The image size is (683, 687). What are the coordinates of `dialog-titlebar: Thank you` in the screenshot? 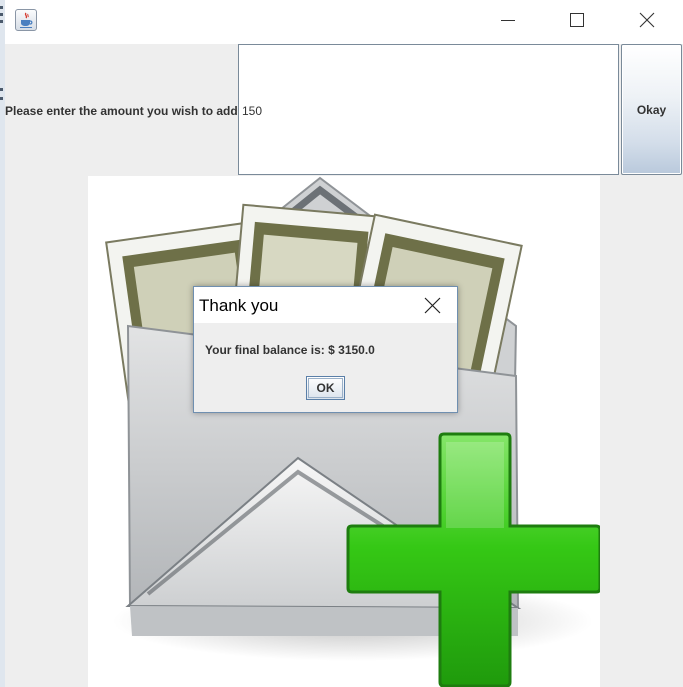 It's located at (325, 305).